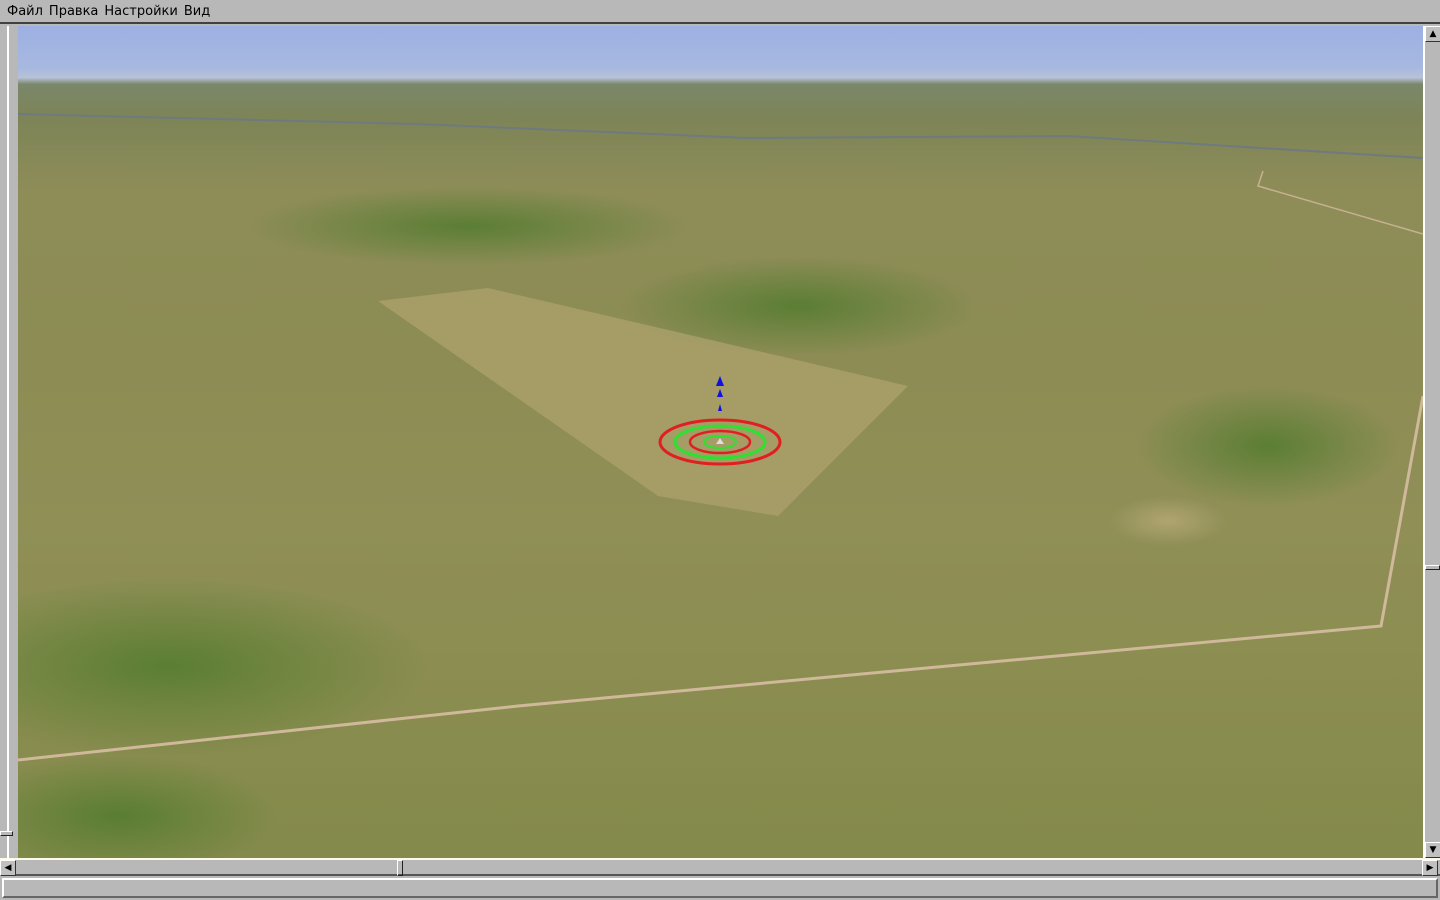 Image resolution: width=1440 pixels, height=900 pixels. Describe the element at coordinates (6, 833) in the screenshot. I see `splitter-handle` at that location.